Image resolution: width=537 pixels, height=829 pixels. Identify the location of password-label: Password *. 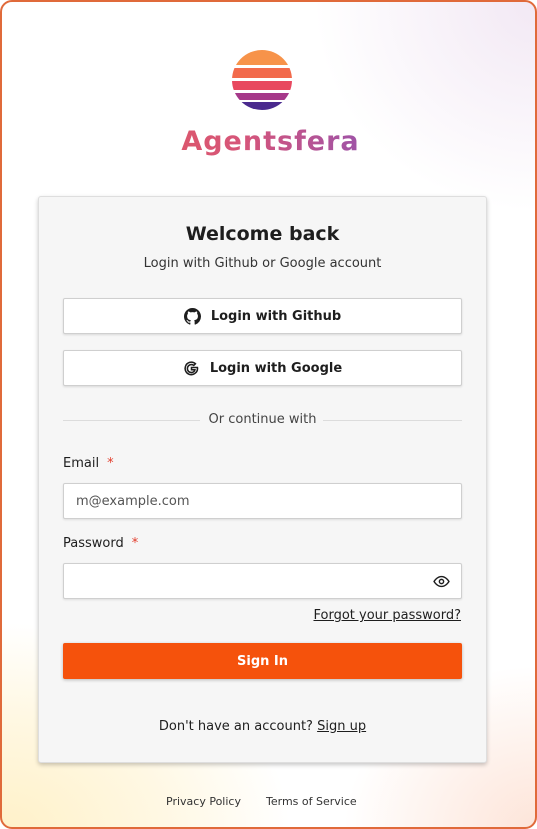
(100, 543).